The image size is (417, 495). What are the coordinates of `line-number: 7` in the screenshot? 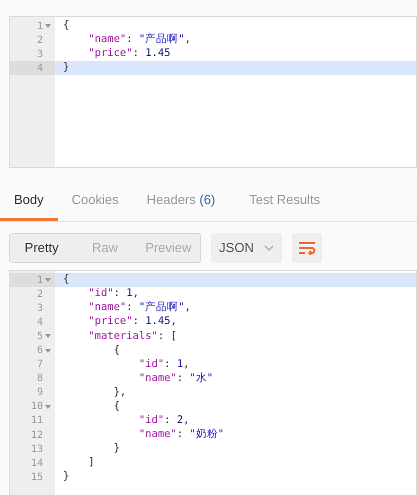 It's located at (39, 365).